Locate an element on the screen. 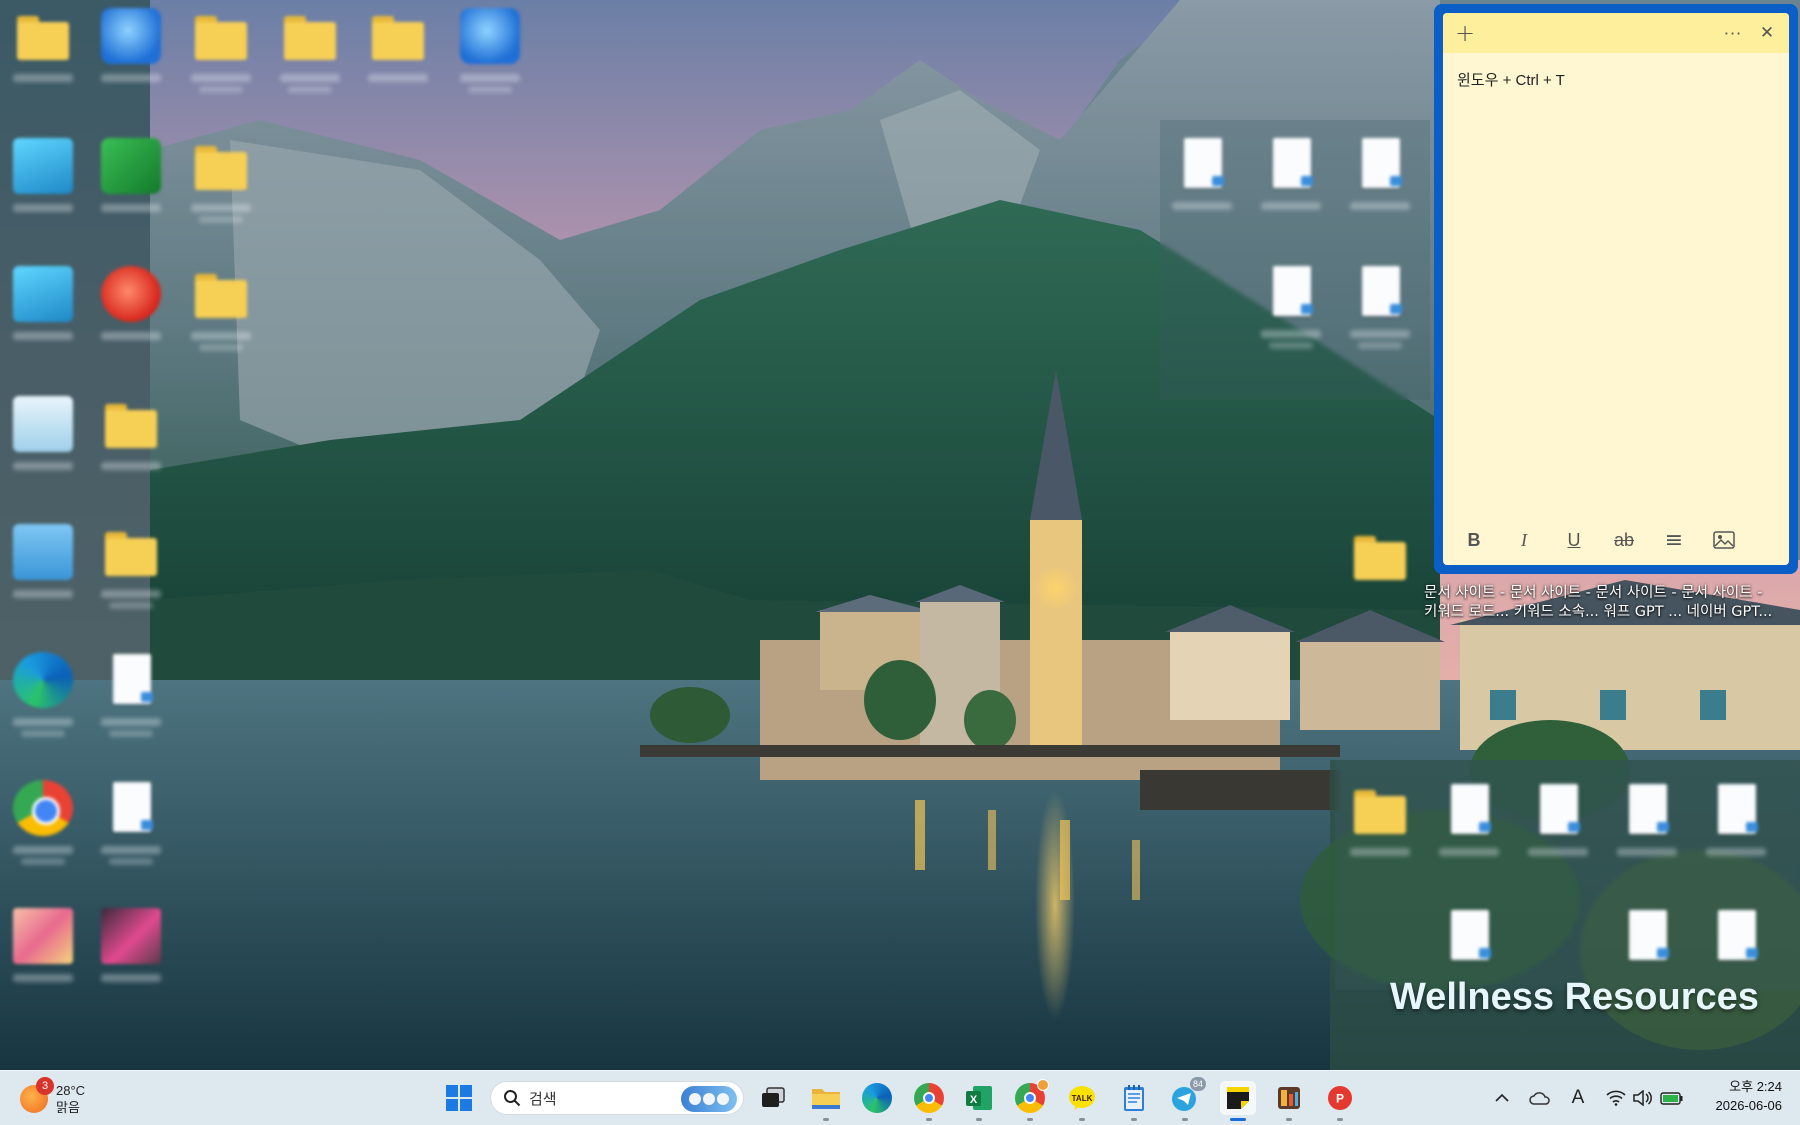 The height and width of the screenshot is (1125, 1800). telegram-unread-badge: 84 is located at coordinates (1198, 1084).